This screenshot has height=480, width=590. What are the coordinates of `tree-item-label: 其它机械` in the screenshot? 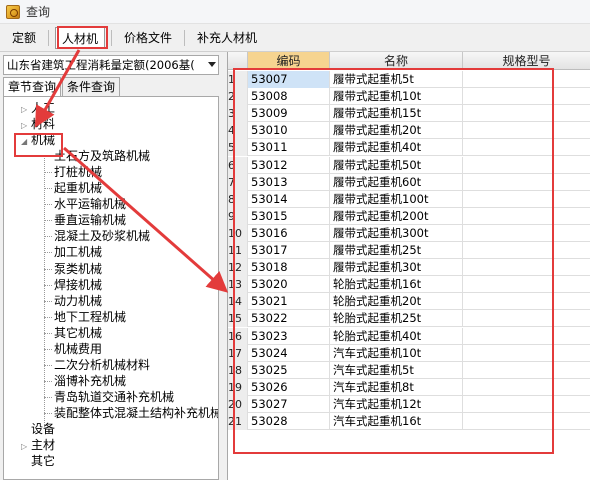 It's located at (78, 332).